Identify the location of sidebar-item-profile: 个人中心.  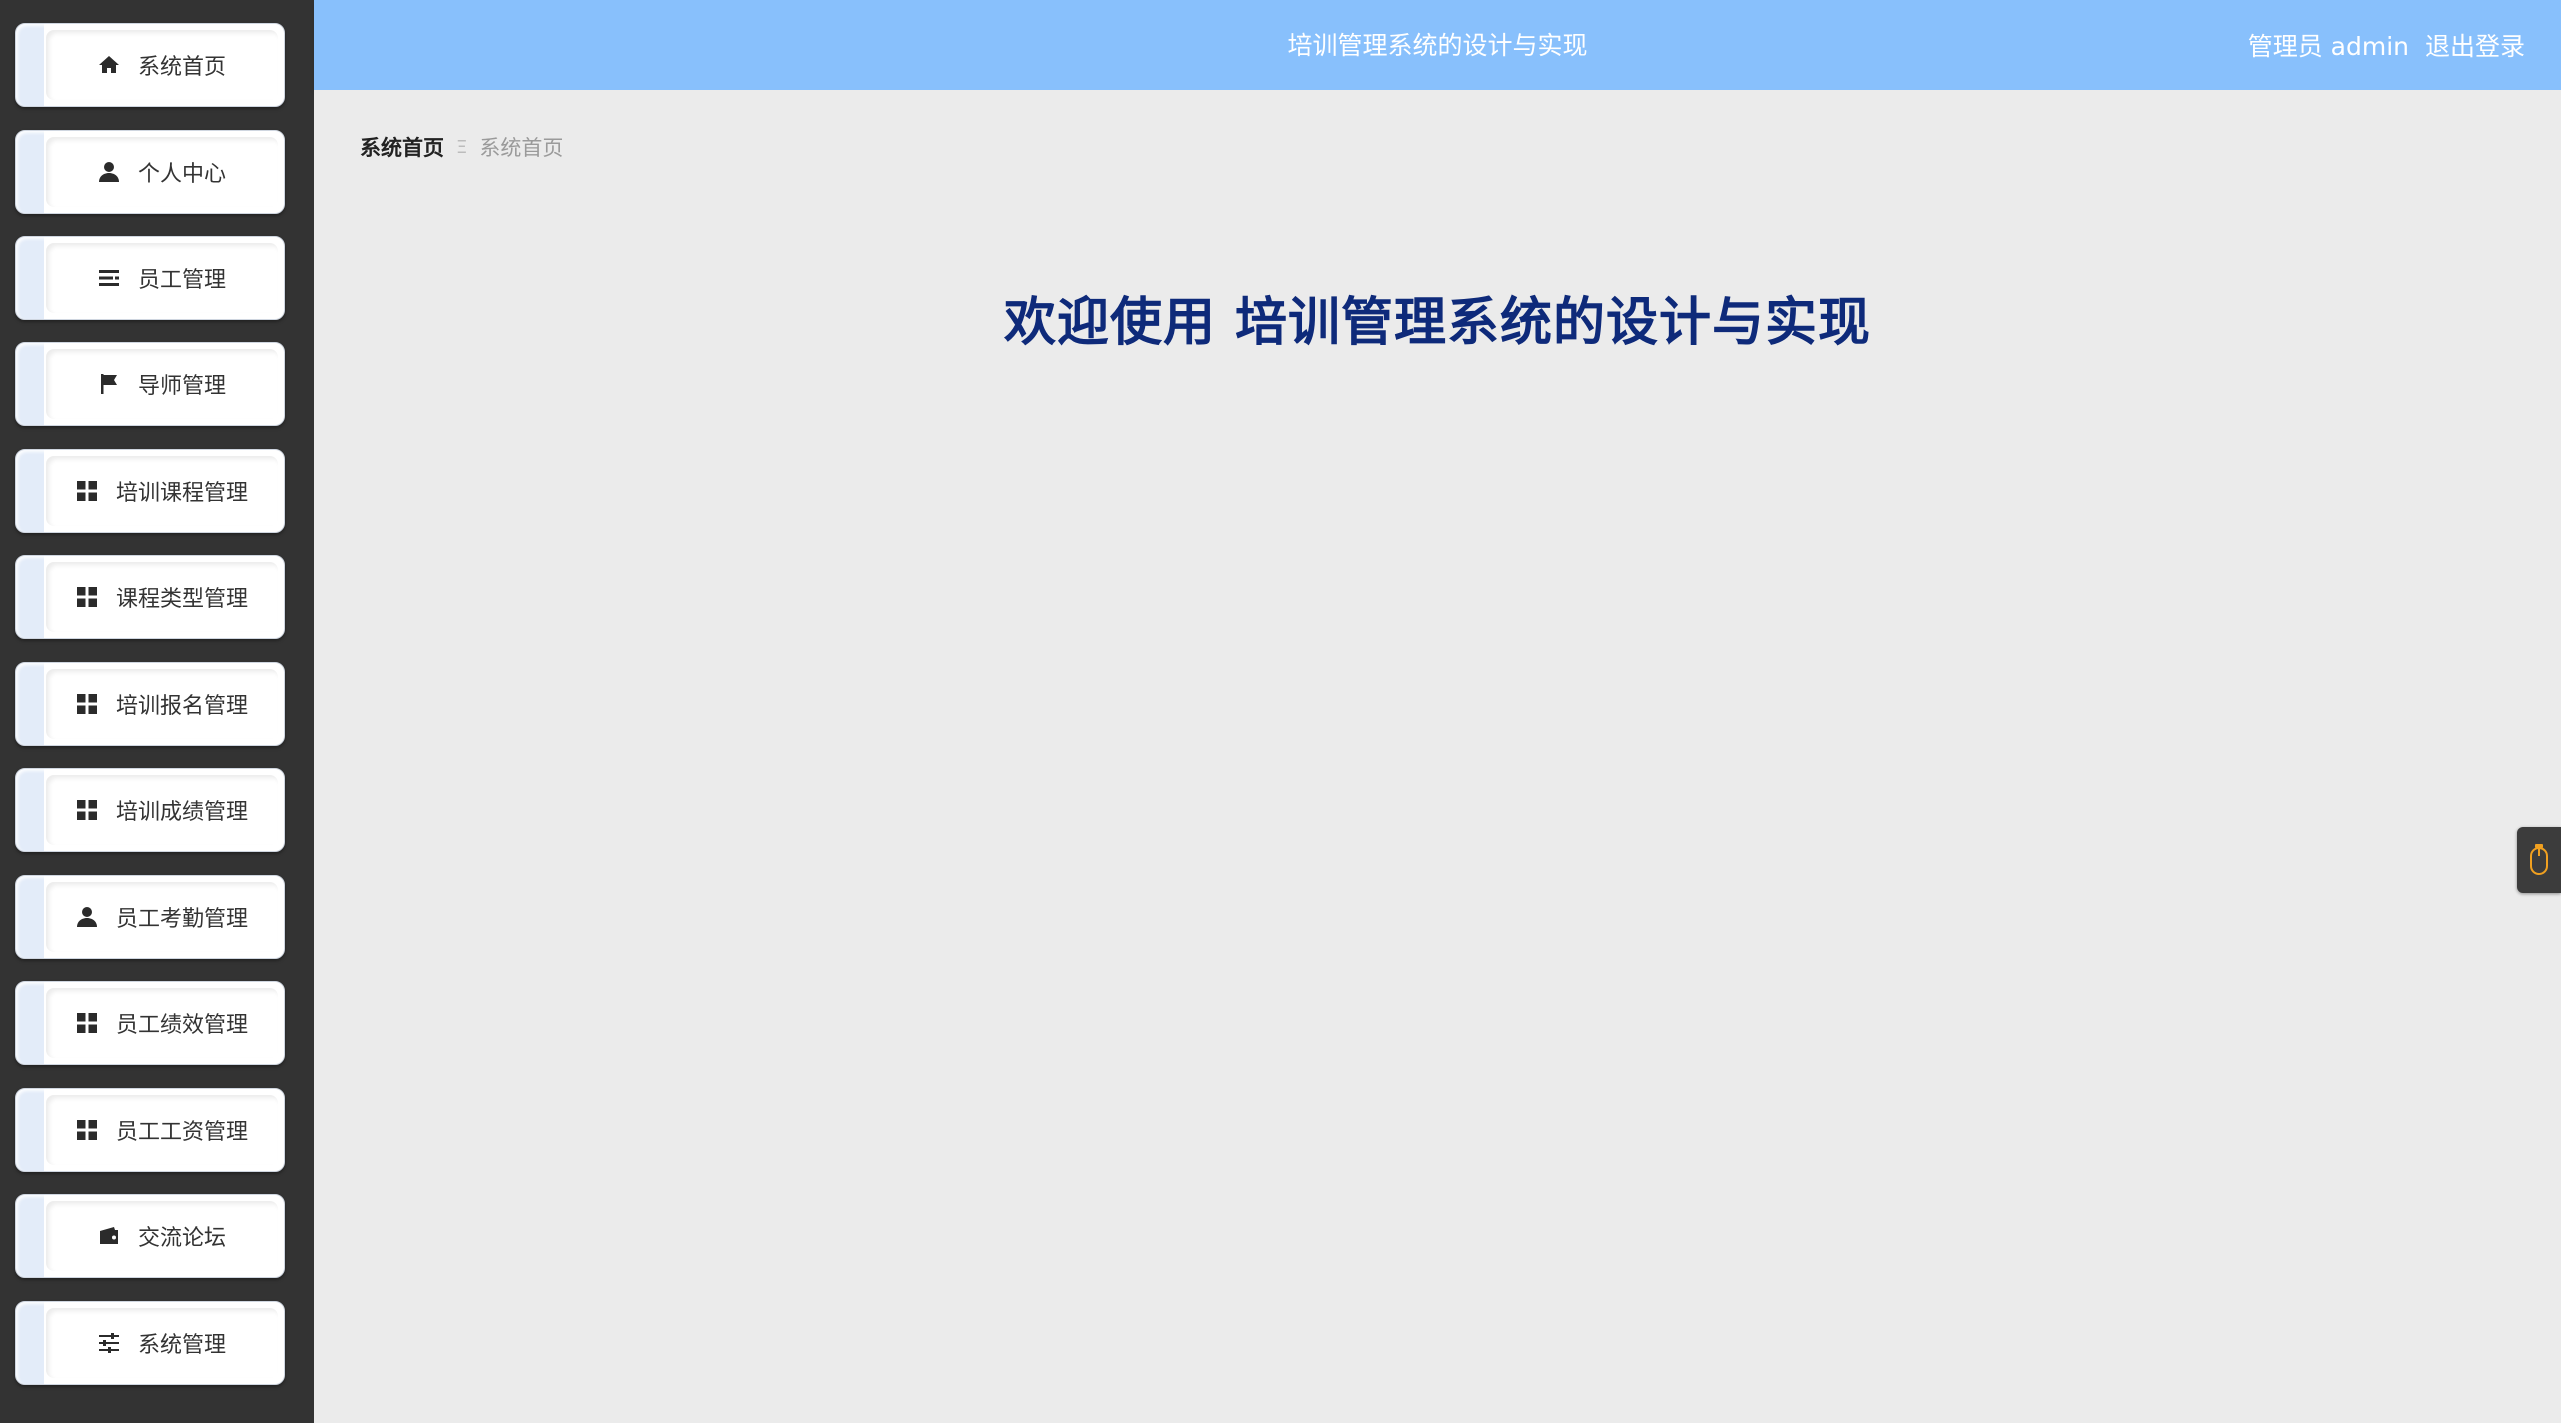
(150, 172).